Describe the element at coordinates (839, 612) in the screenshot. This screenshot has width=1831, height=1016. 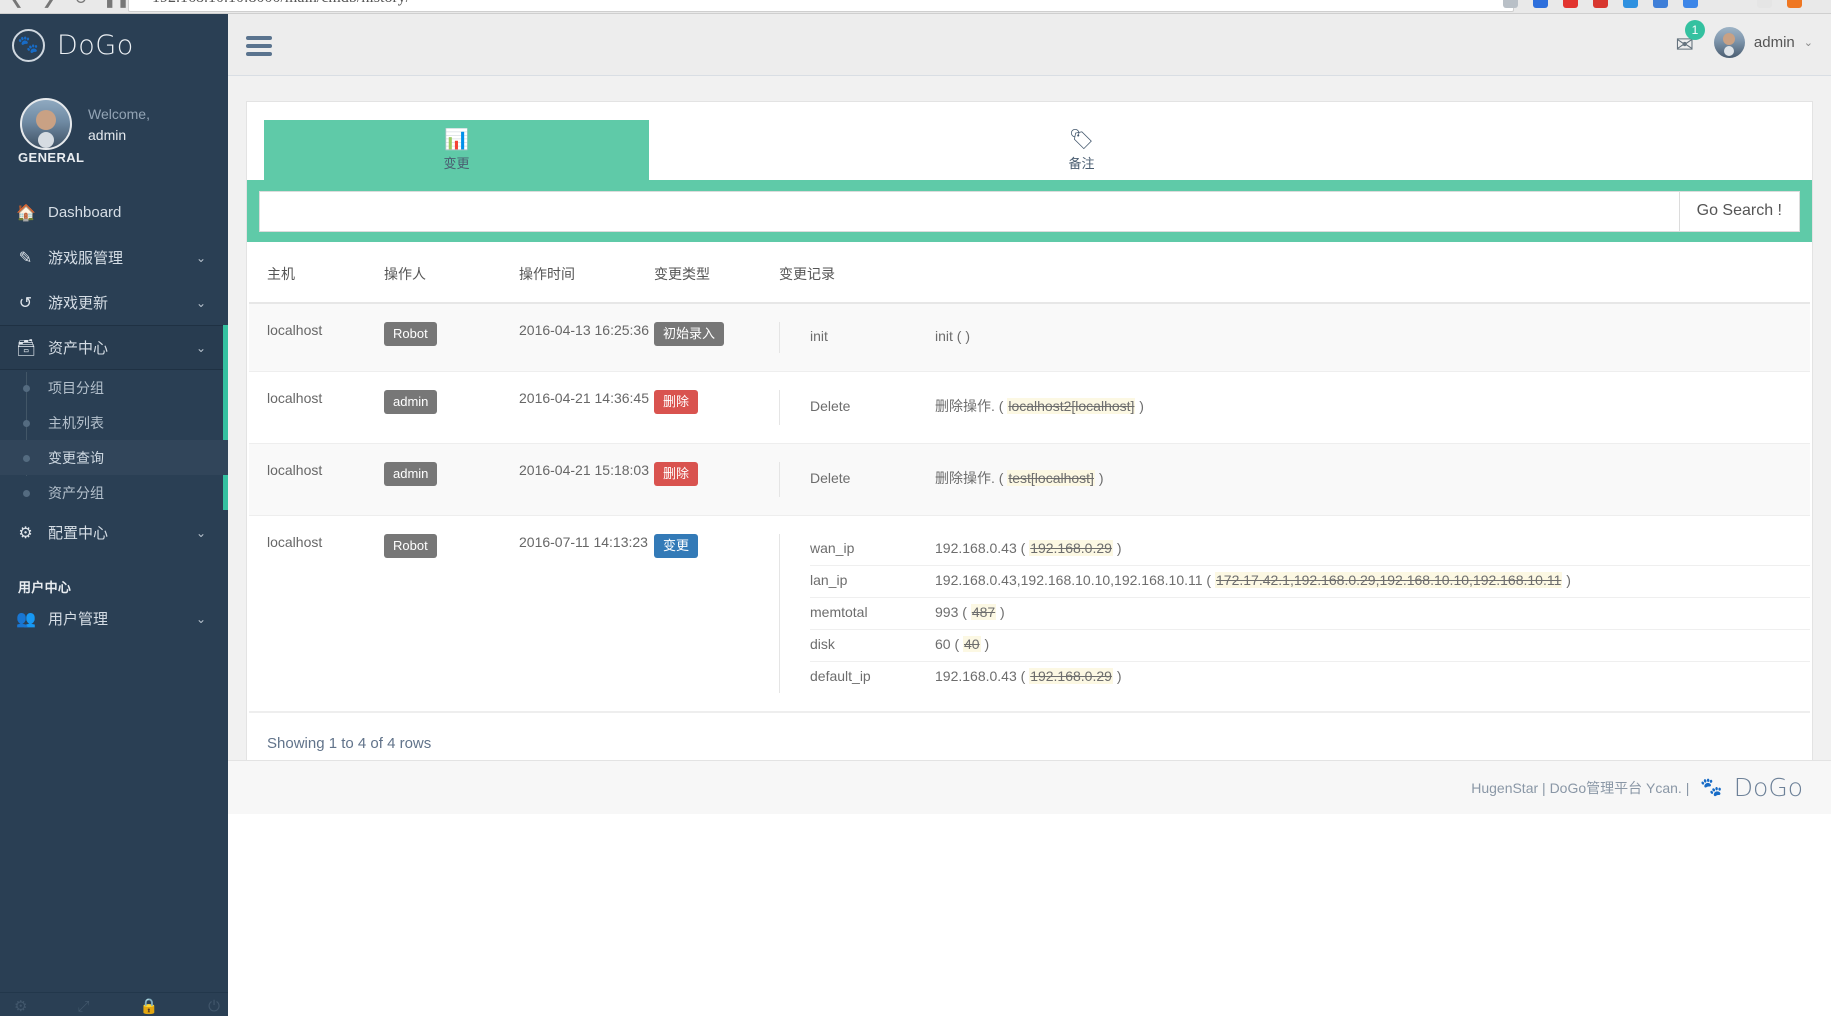
I see `record-key: memtotal` at that location.